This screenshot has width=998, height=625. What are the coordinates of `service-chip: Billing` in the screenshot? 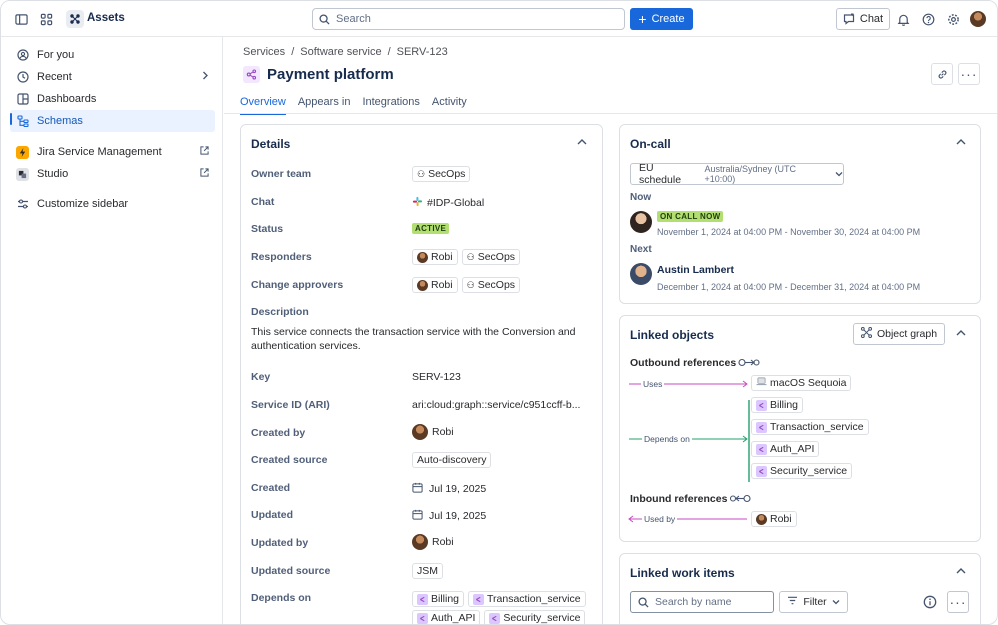 It's located at (438, 599).